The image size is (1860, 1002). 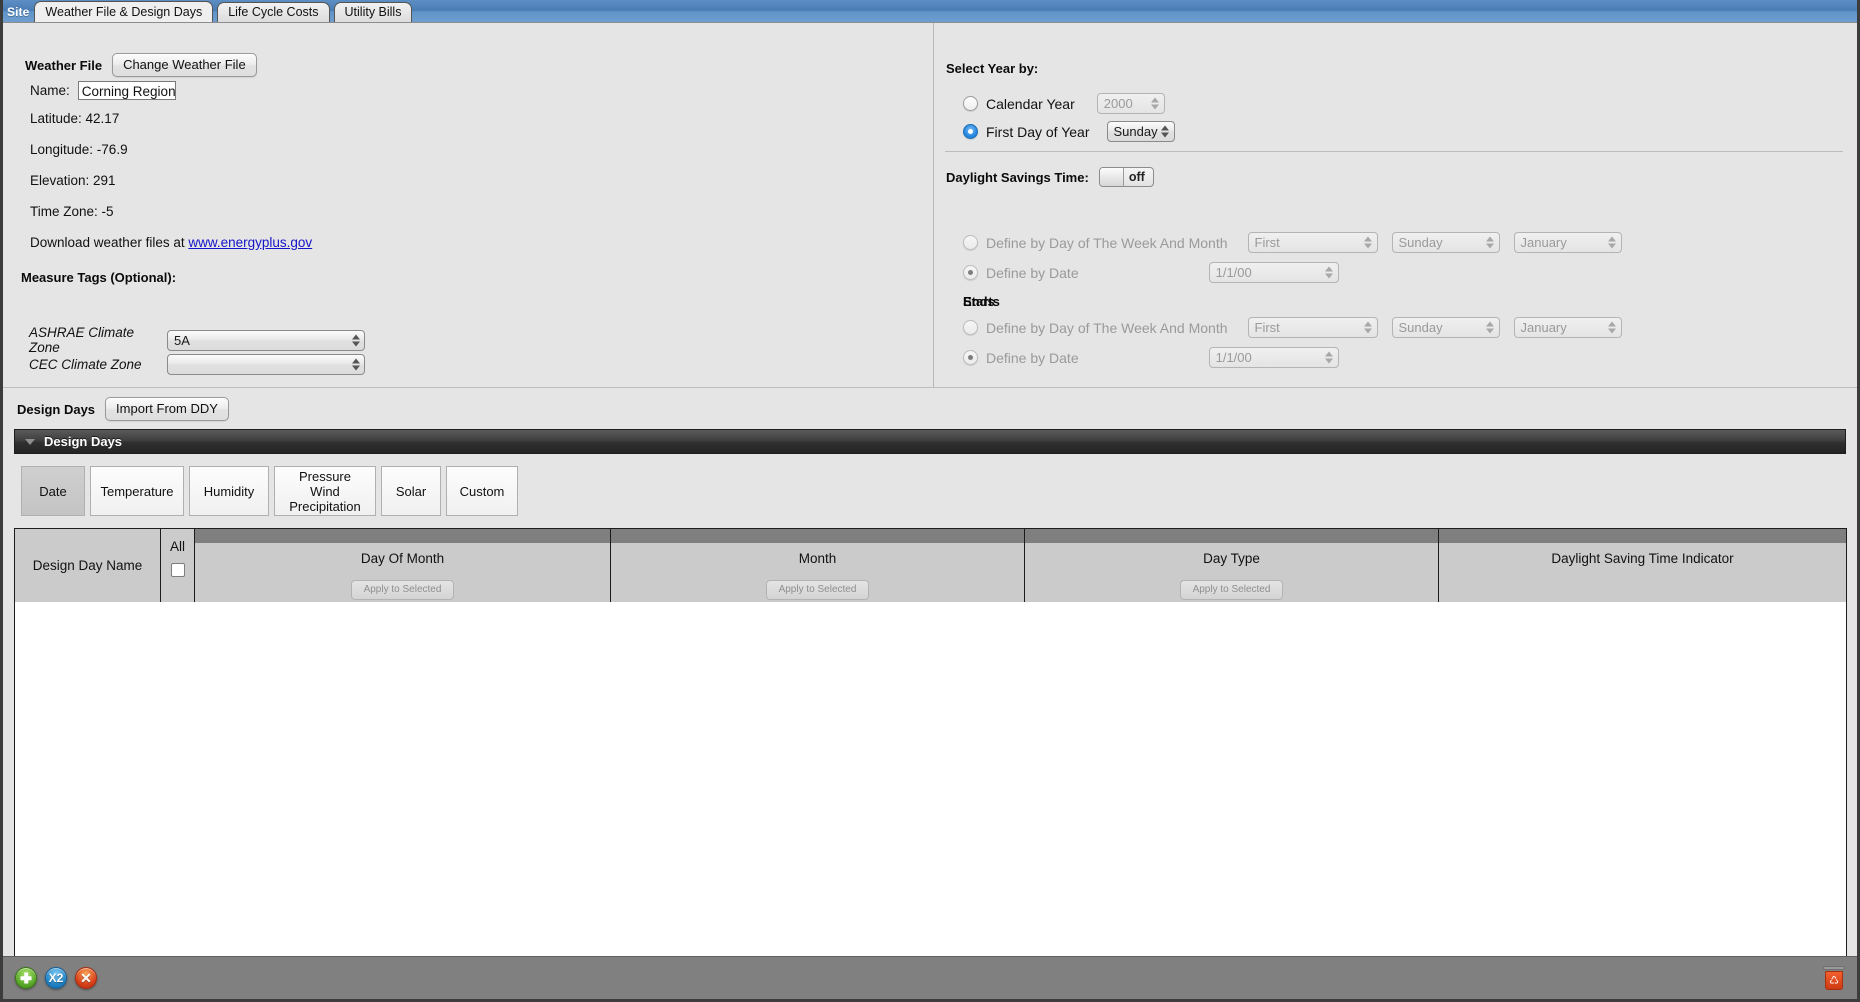 I want to click on first-day-of-year-value: Sunday, so click(x=1135, y=131).